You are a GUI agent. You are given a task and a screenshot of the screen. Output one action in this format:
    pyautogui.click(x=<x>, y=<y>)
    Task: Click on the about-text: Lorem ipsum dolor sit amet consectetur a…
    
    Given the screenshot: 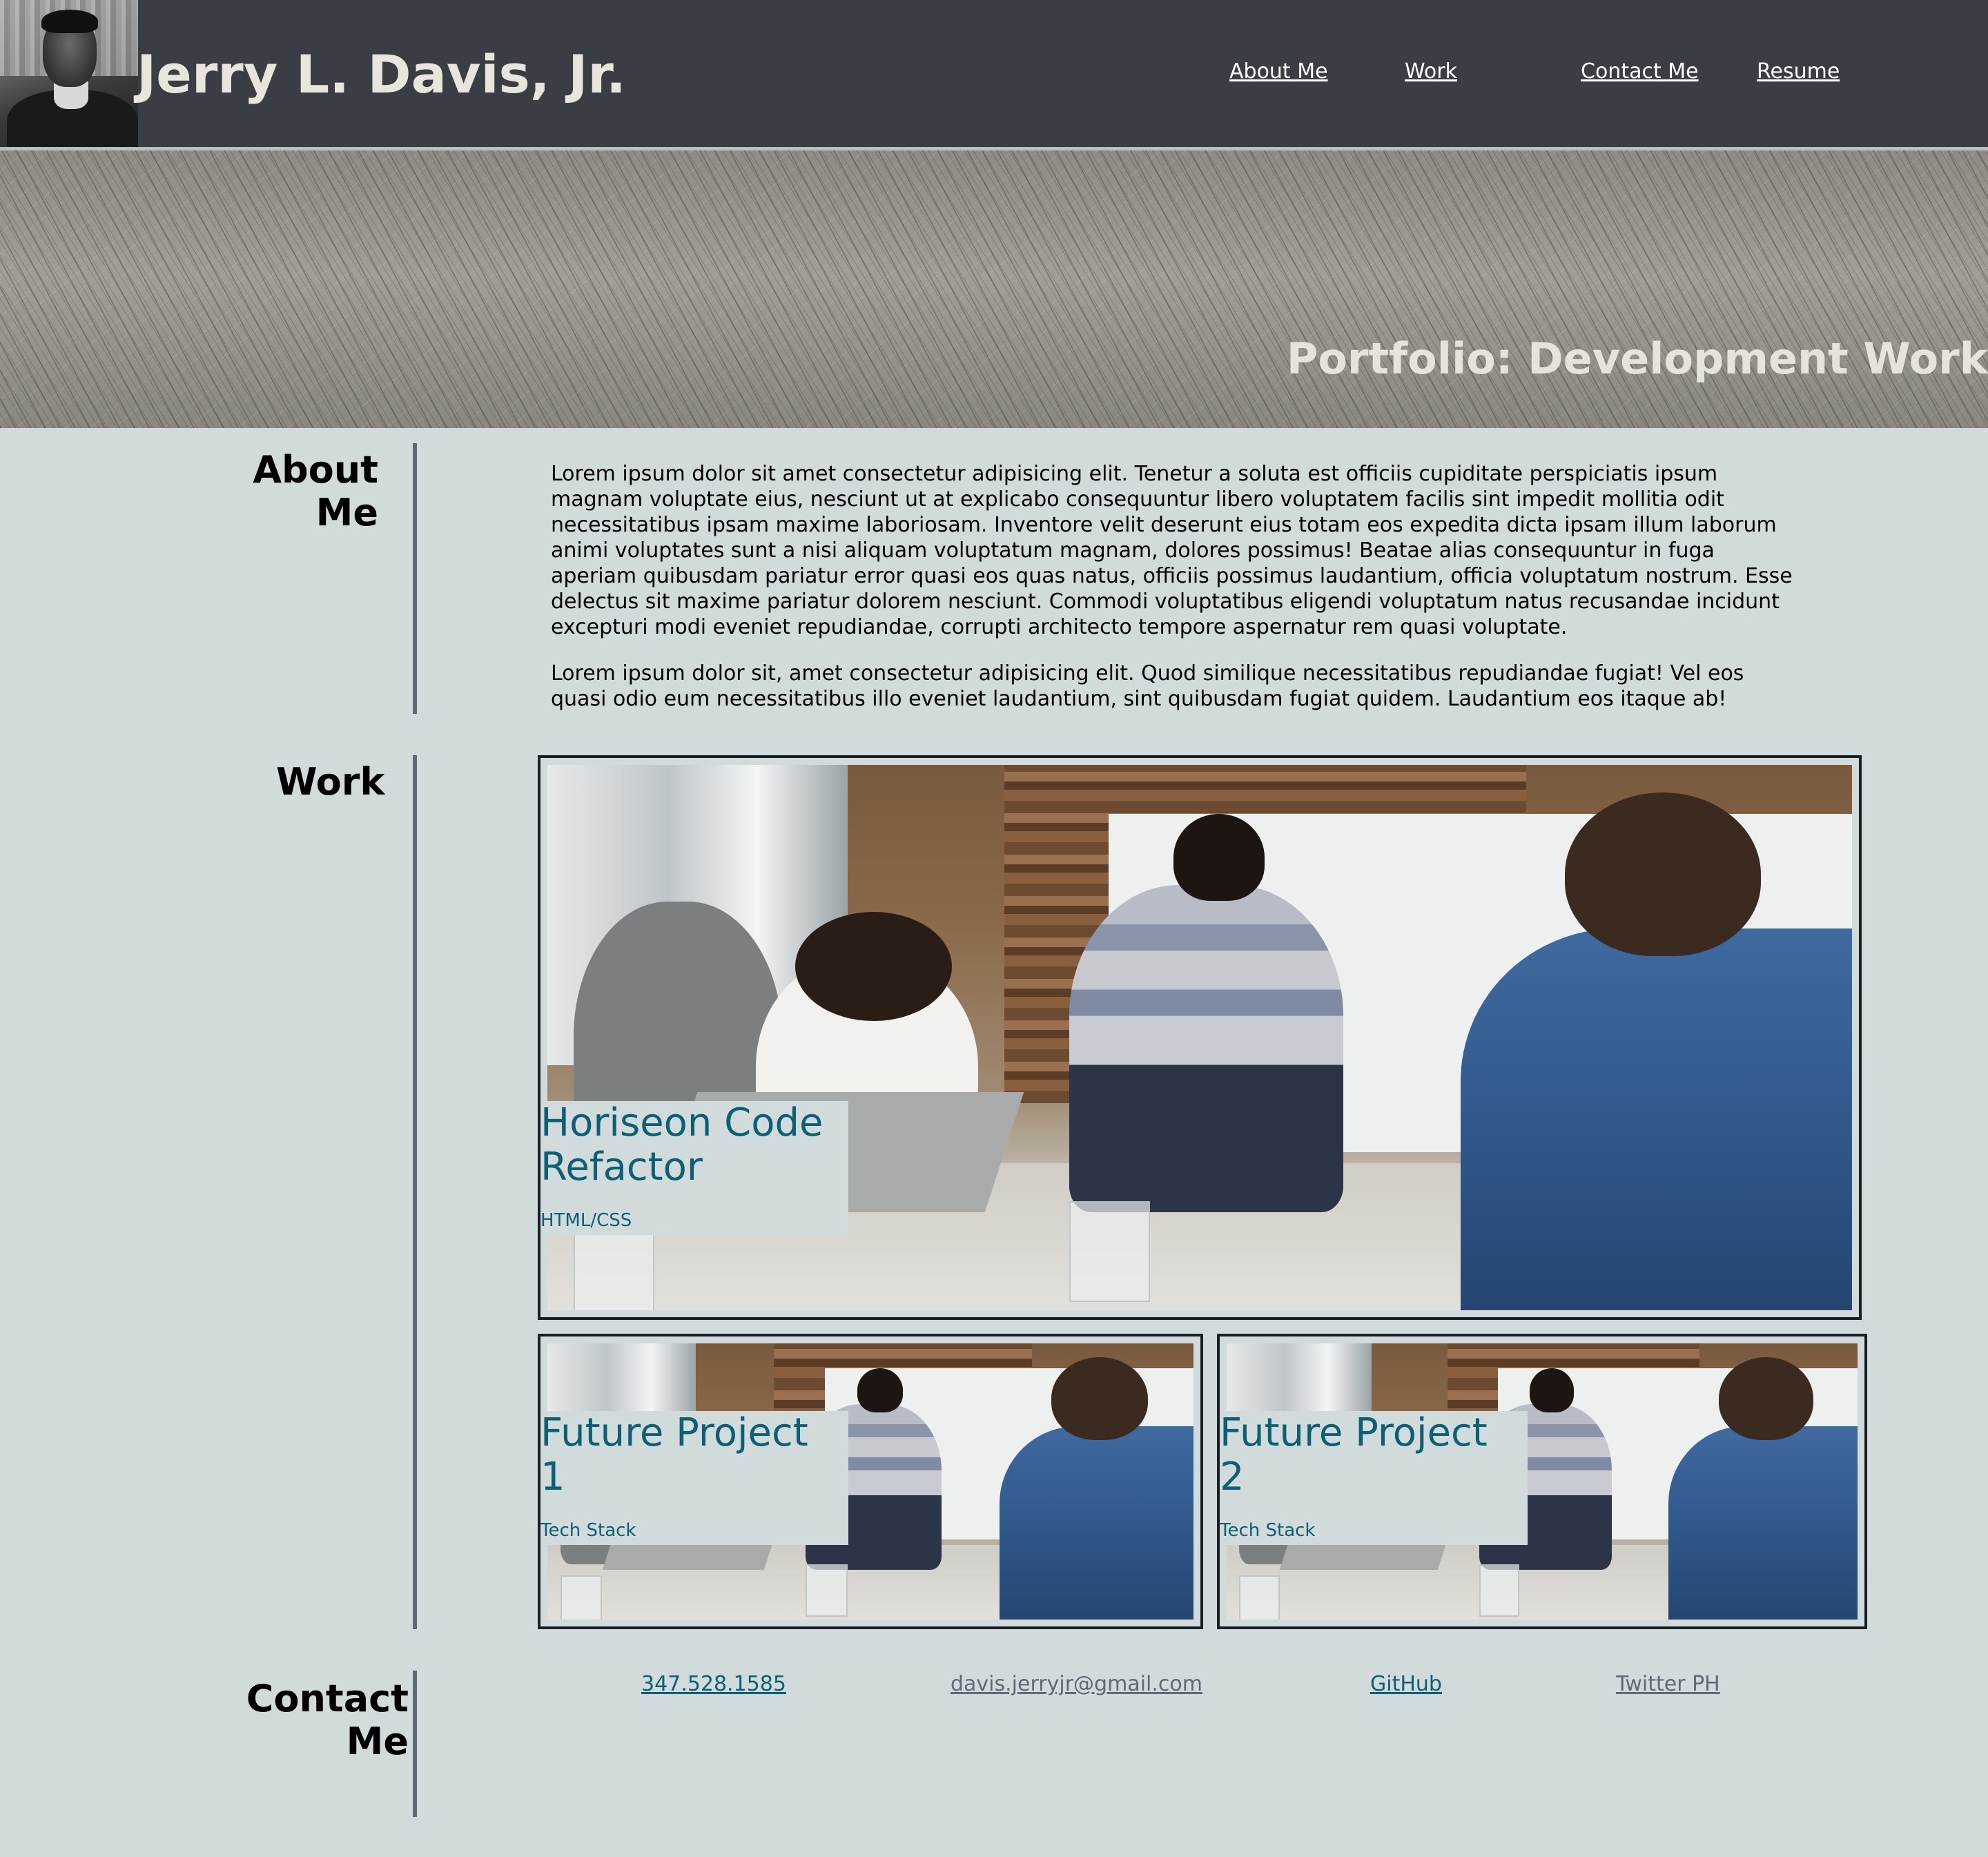 What is the action you would take?
    pyautogui.click(x=1172, y=596)
    